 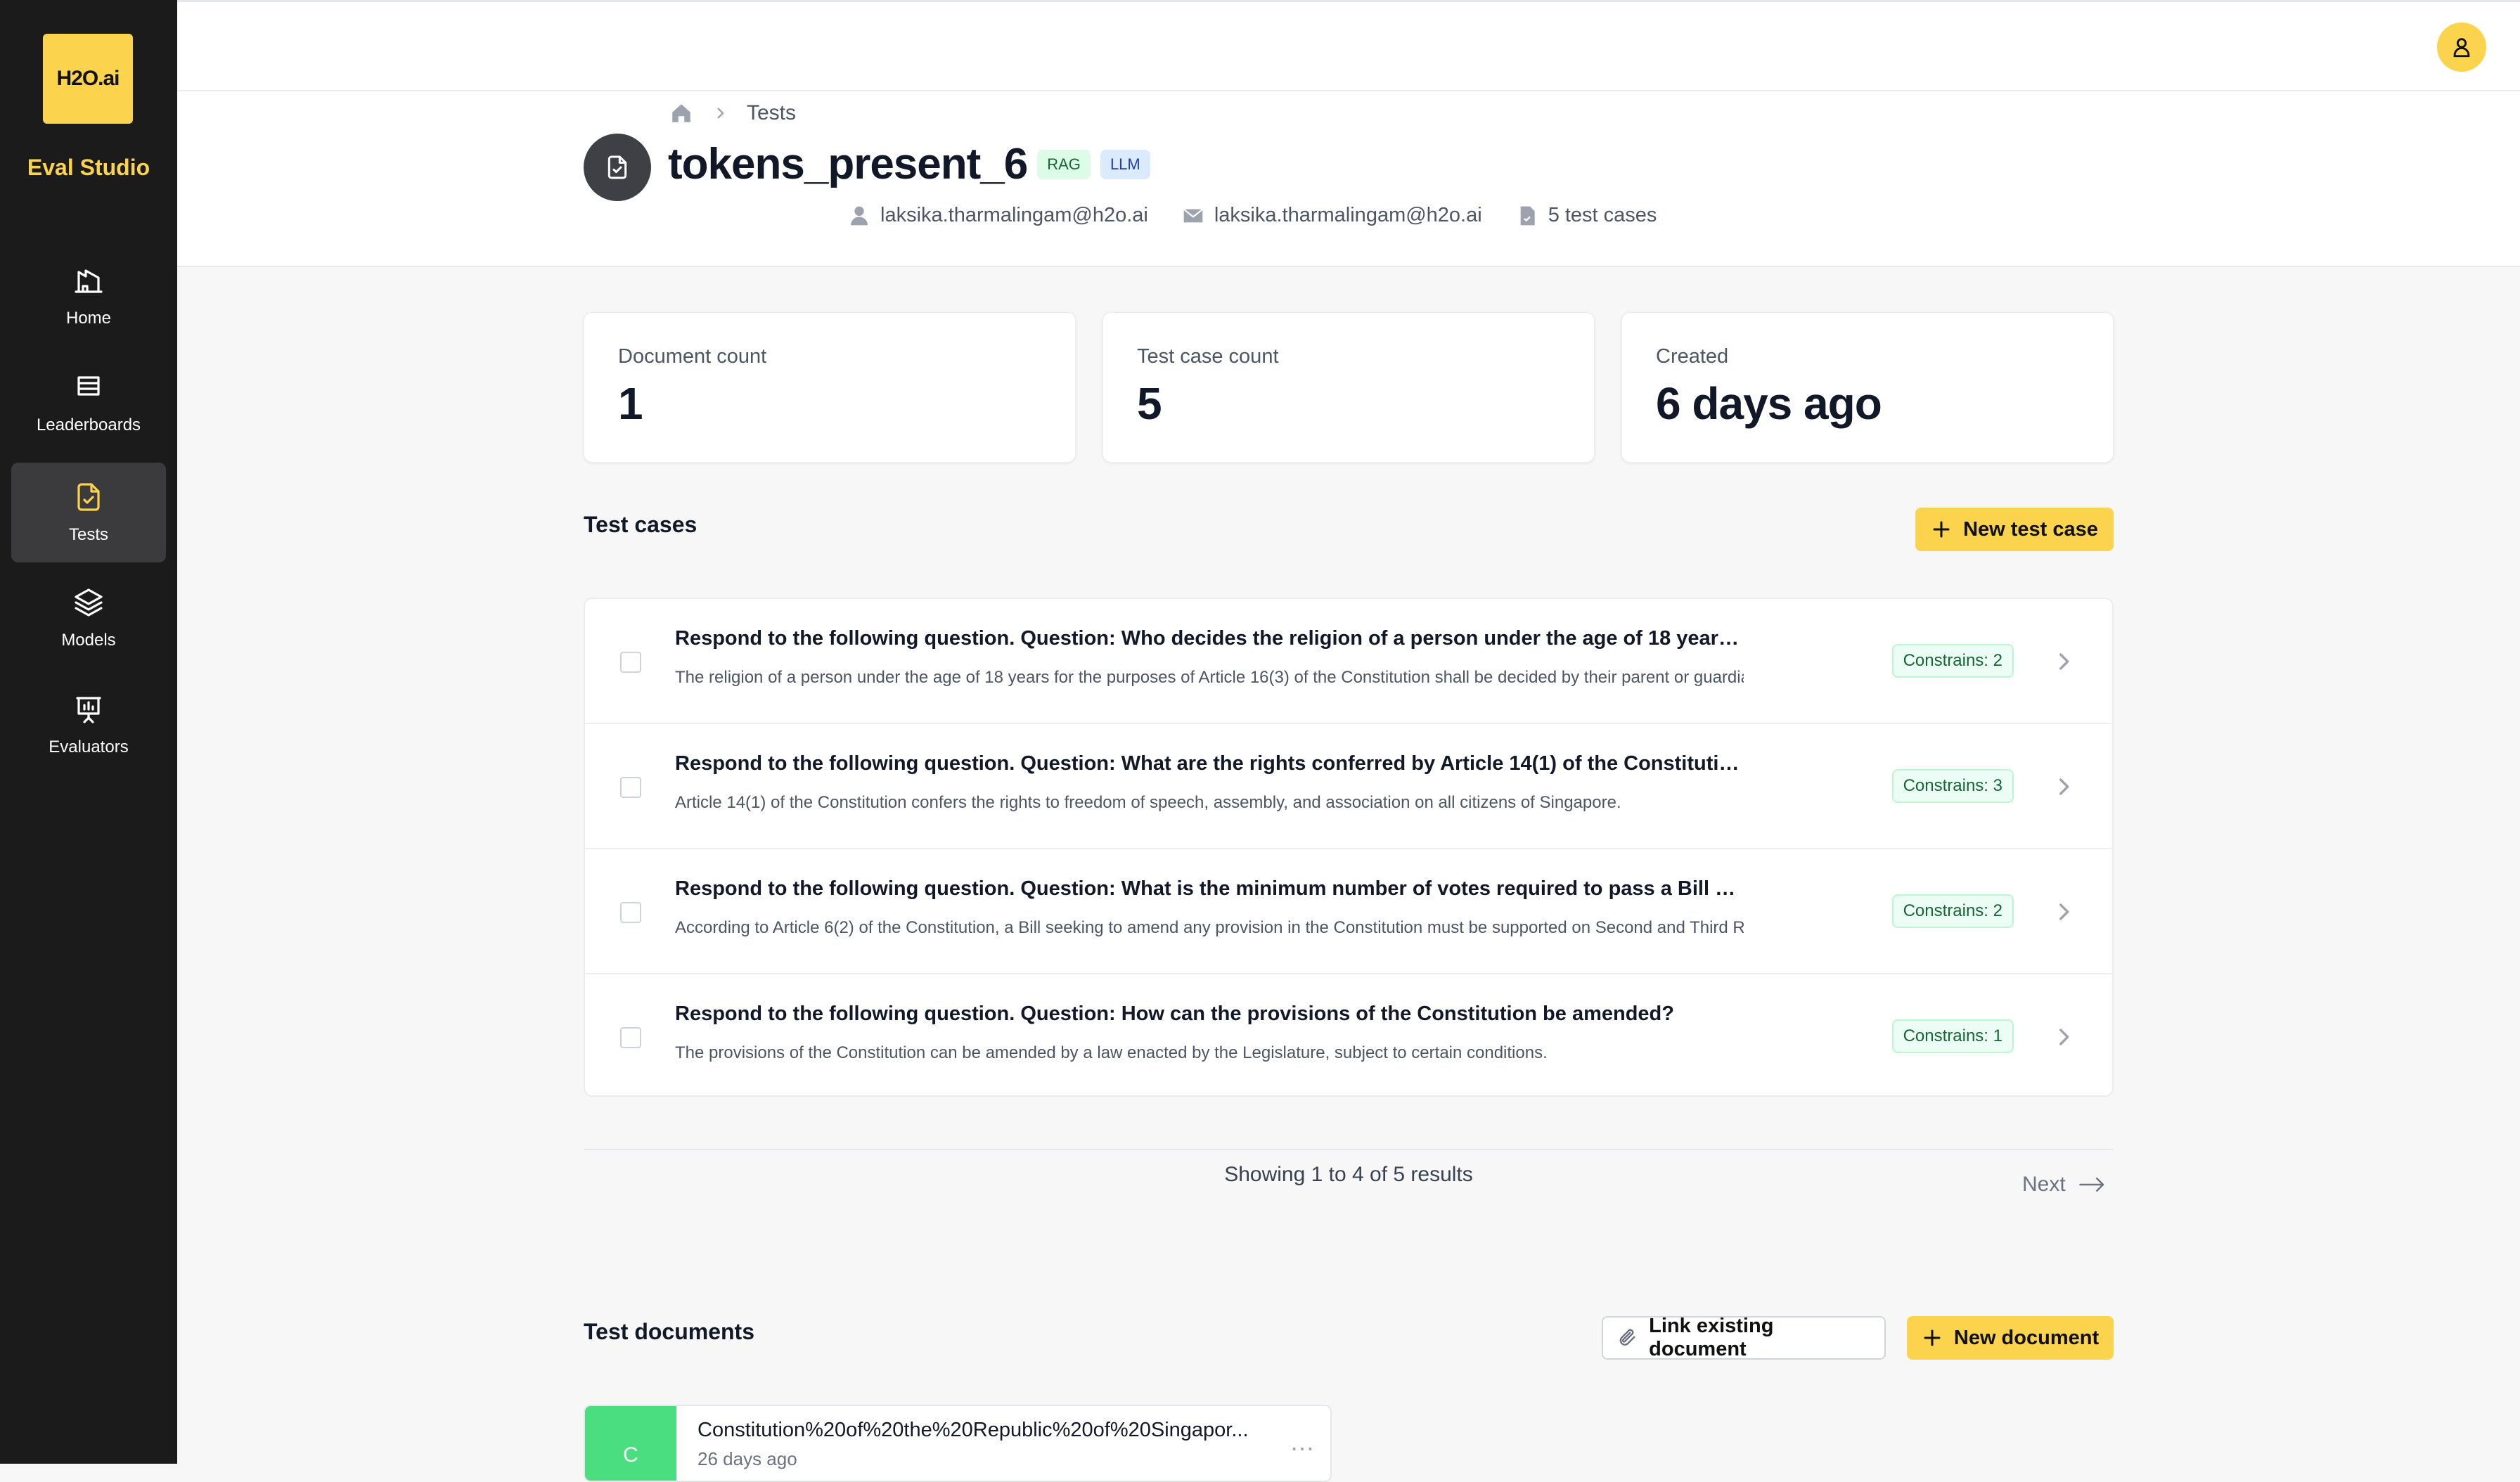 What do you see at coordinates (88, 318) in the screenshot?
I see `sidebar-item-label: Home` at bounding box center [88, 318].